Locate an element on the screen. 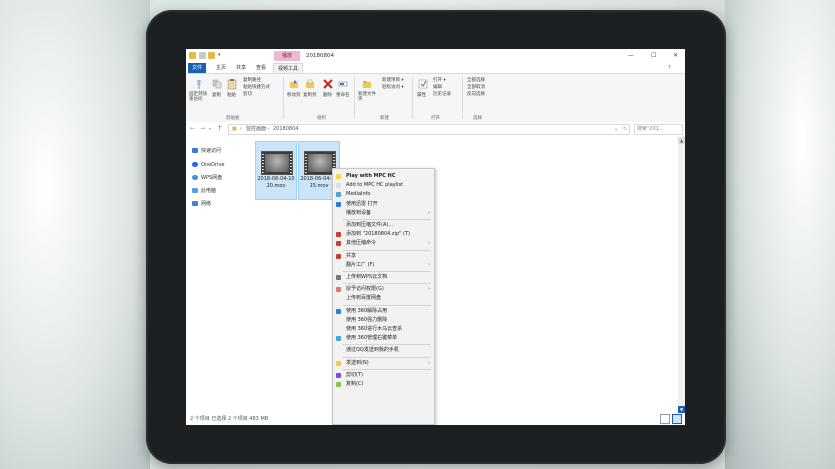  menu-item-label: 上传到WPS云文档 is located at coordinates (367, 277).